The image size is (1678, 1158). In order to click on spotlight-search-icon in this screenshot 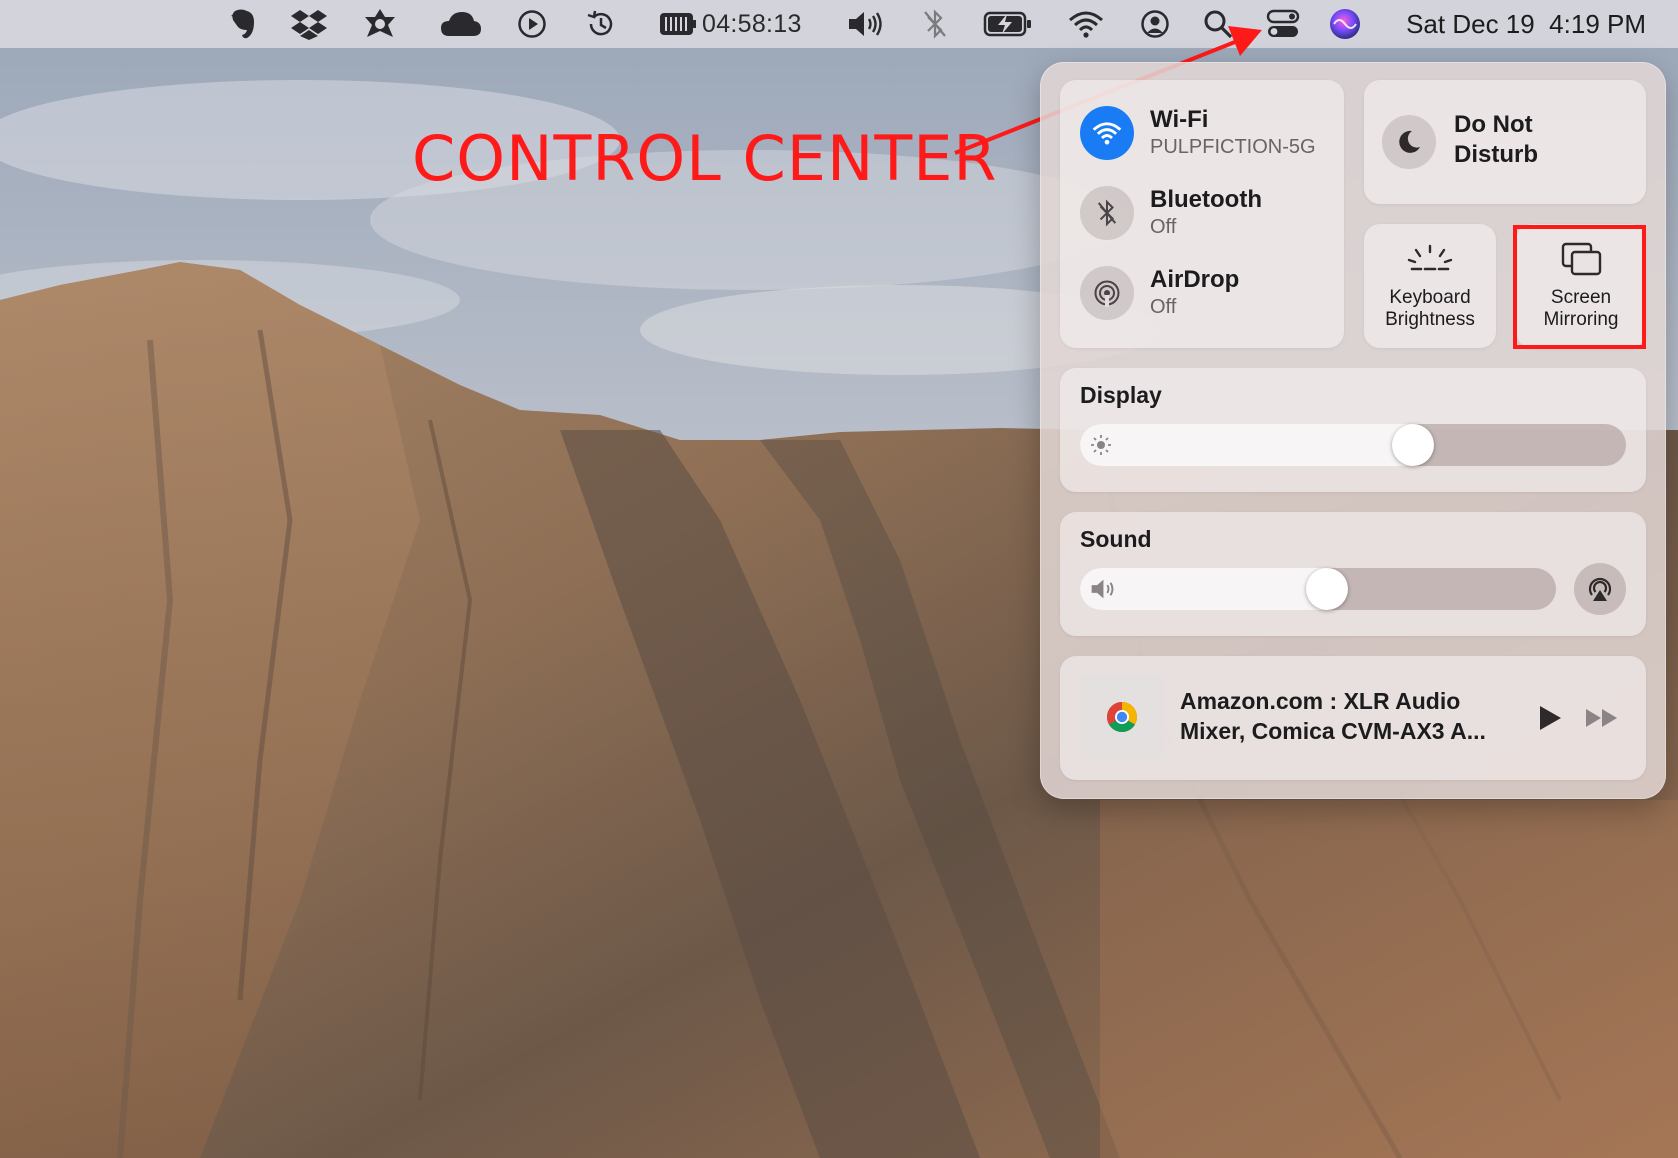, I will do `click(1218, 24)`.